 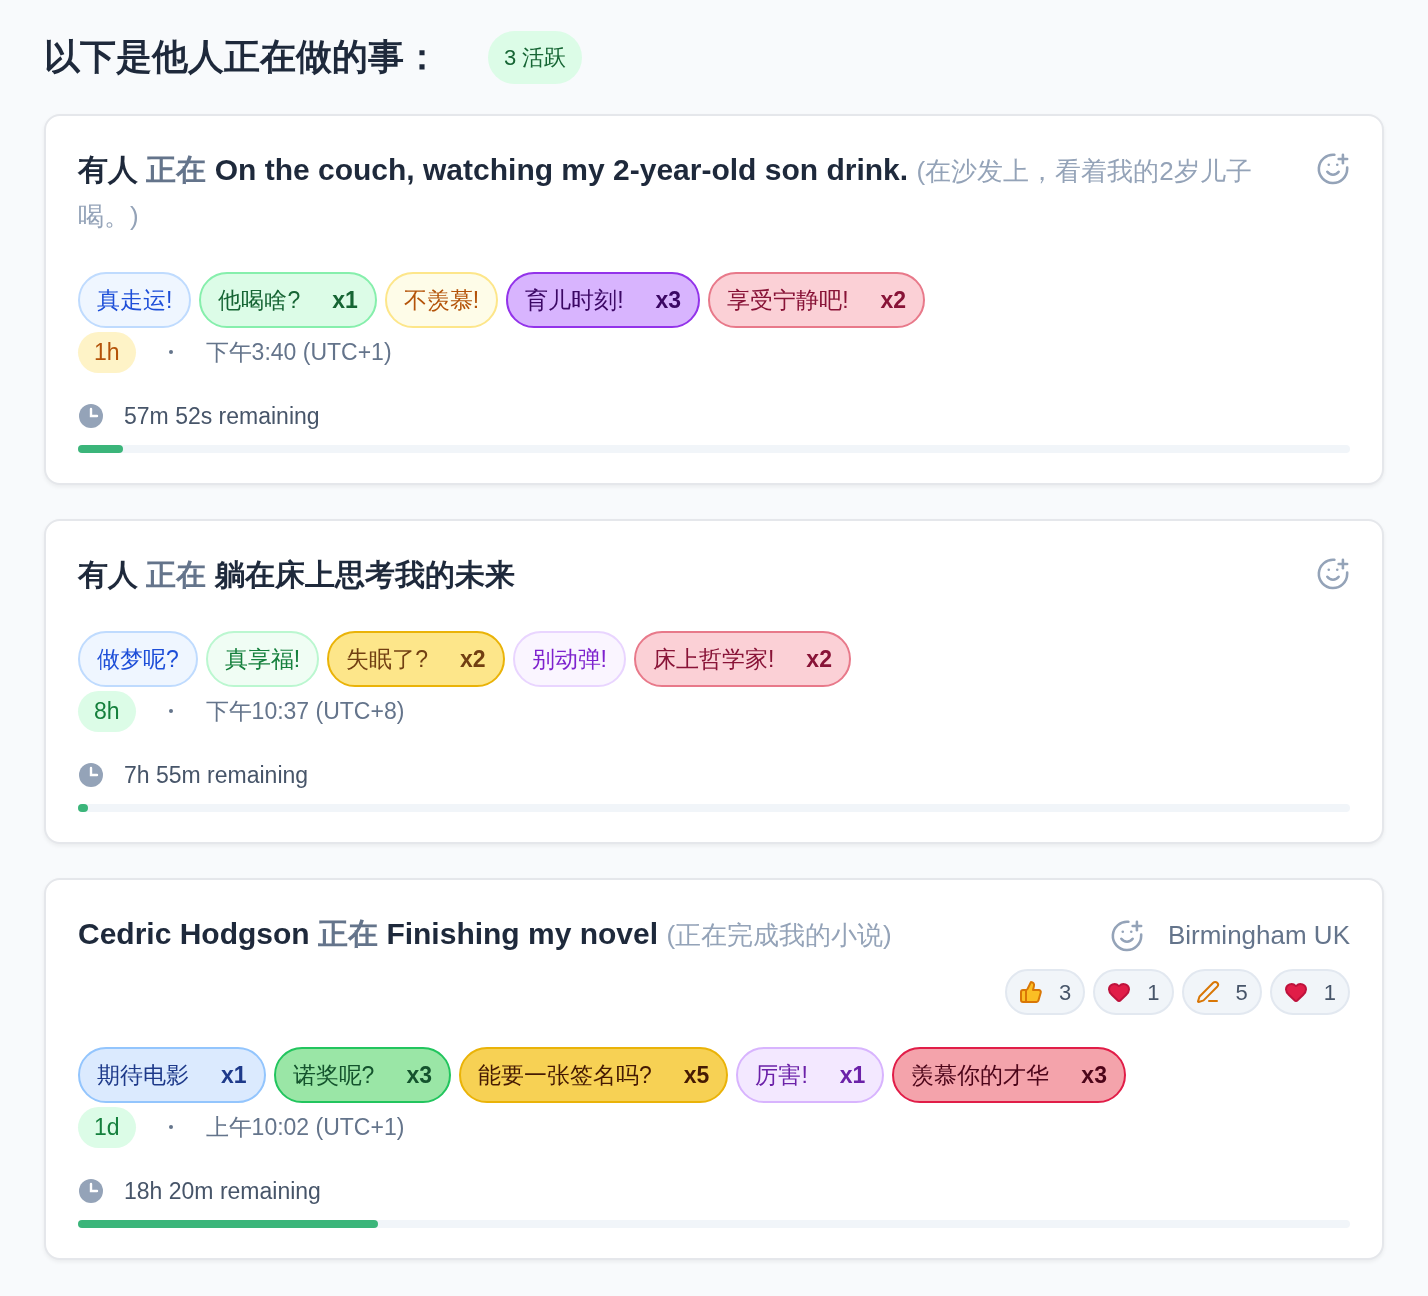 I want to click on reaction-tag: 床上哲学家! x2, so click(x=742, y=659).